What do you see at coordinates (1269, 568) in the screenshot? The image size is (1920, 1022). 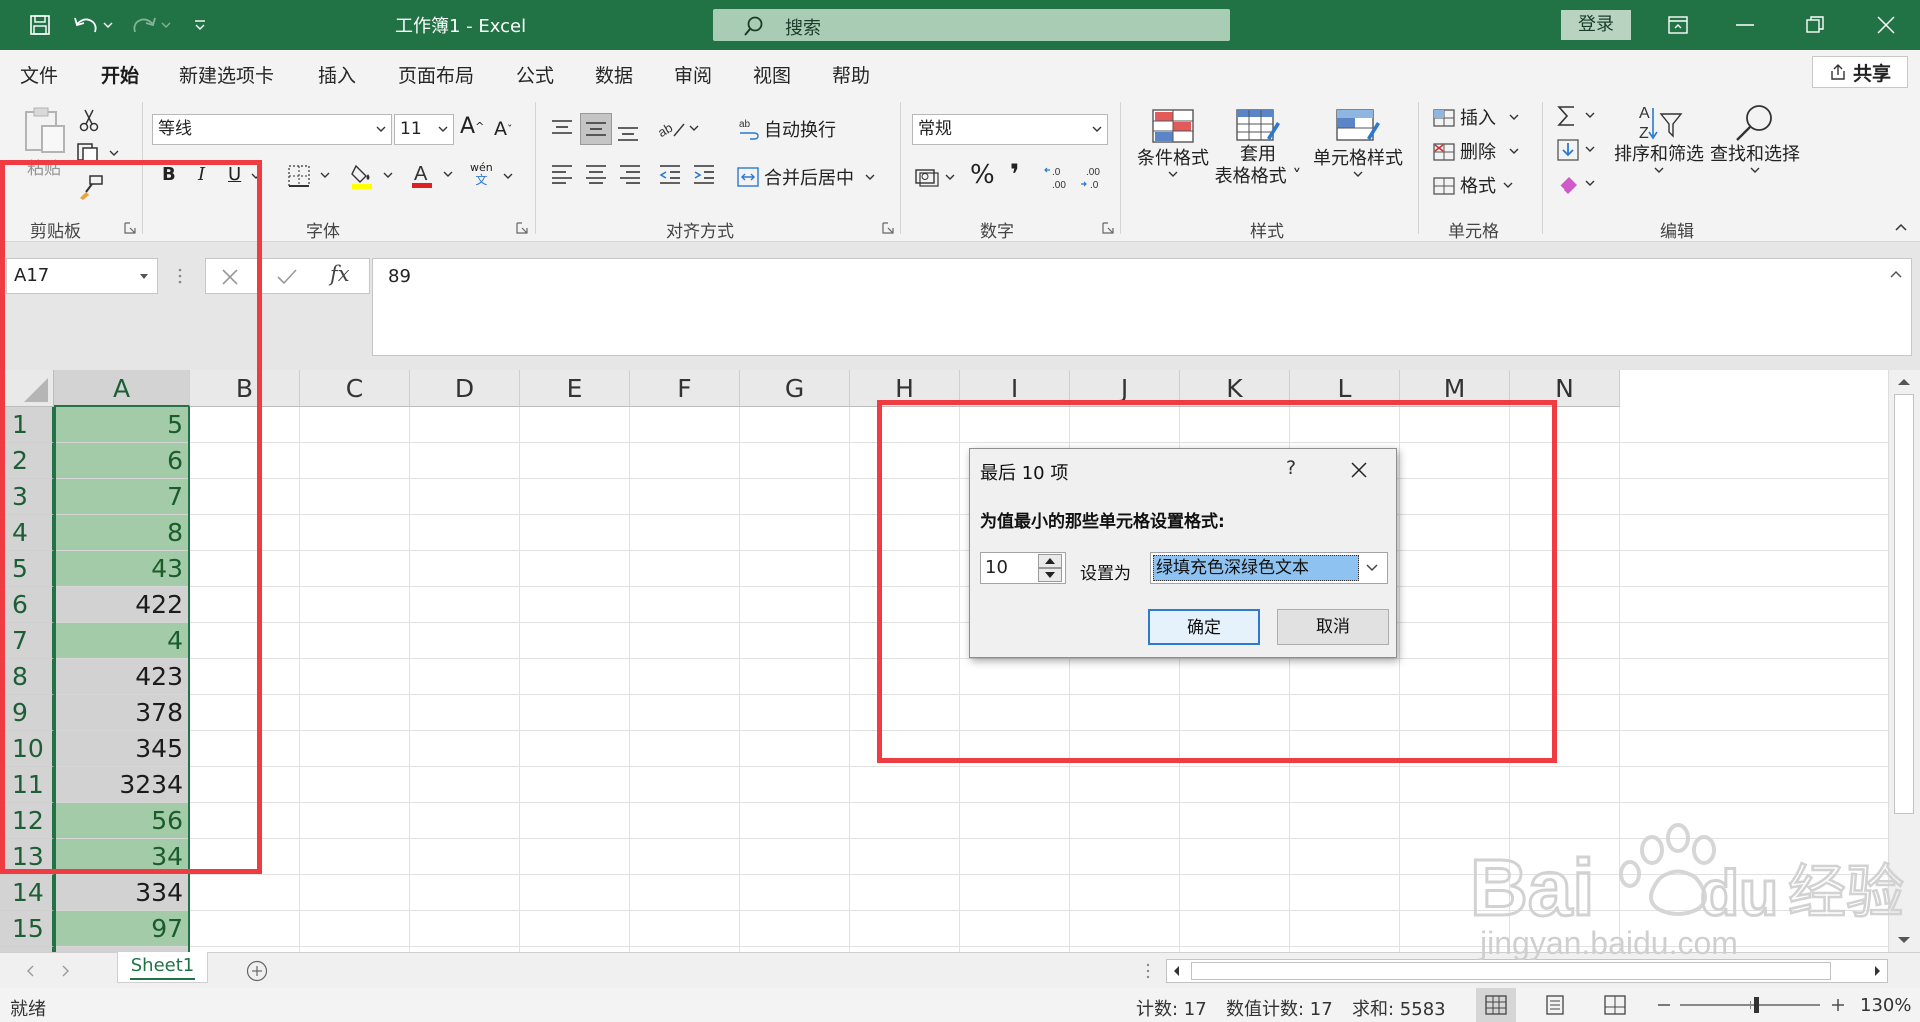 I see `format-style-select: 绿填充色深绿色文本` at bounding box center [1269, 568].